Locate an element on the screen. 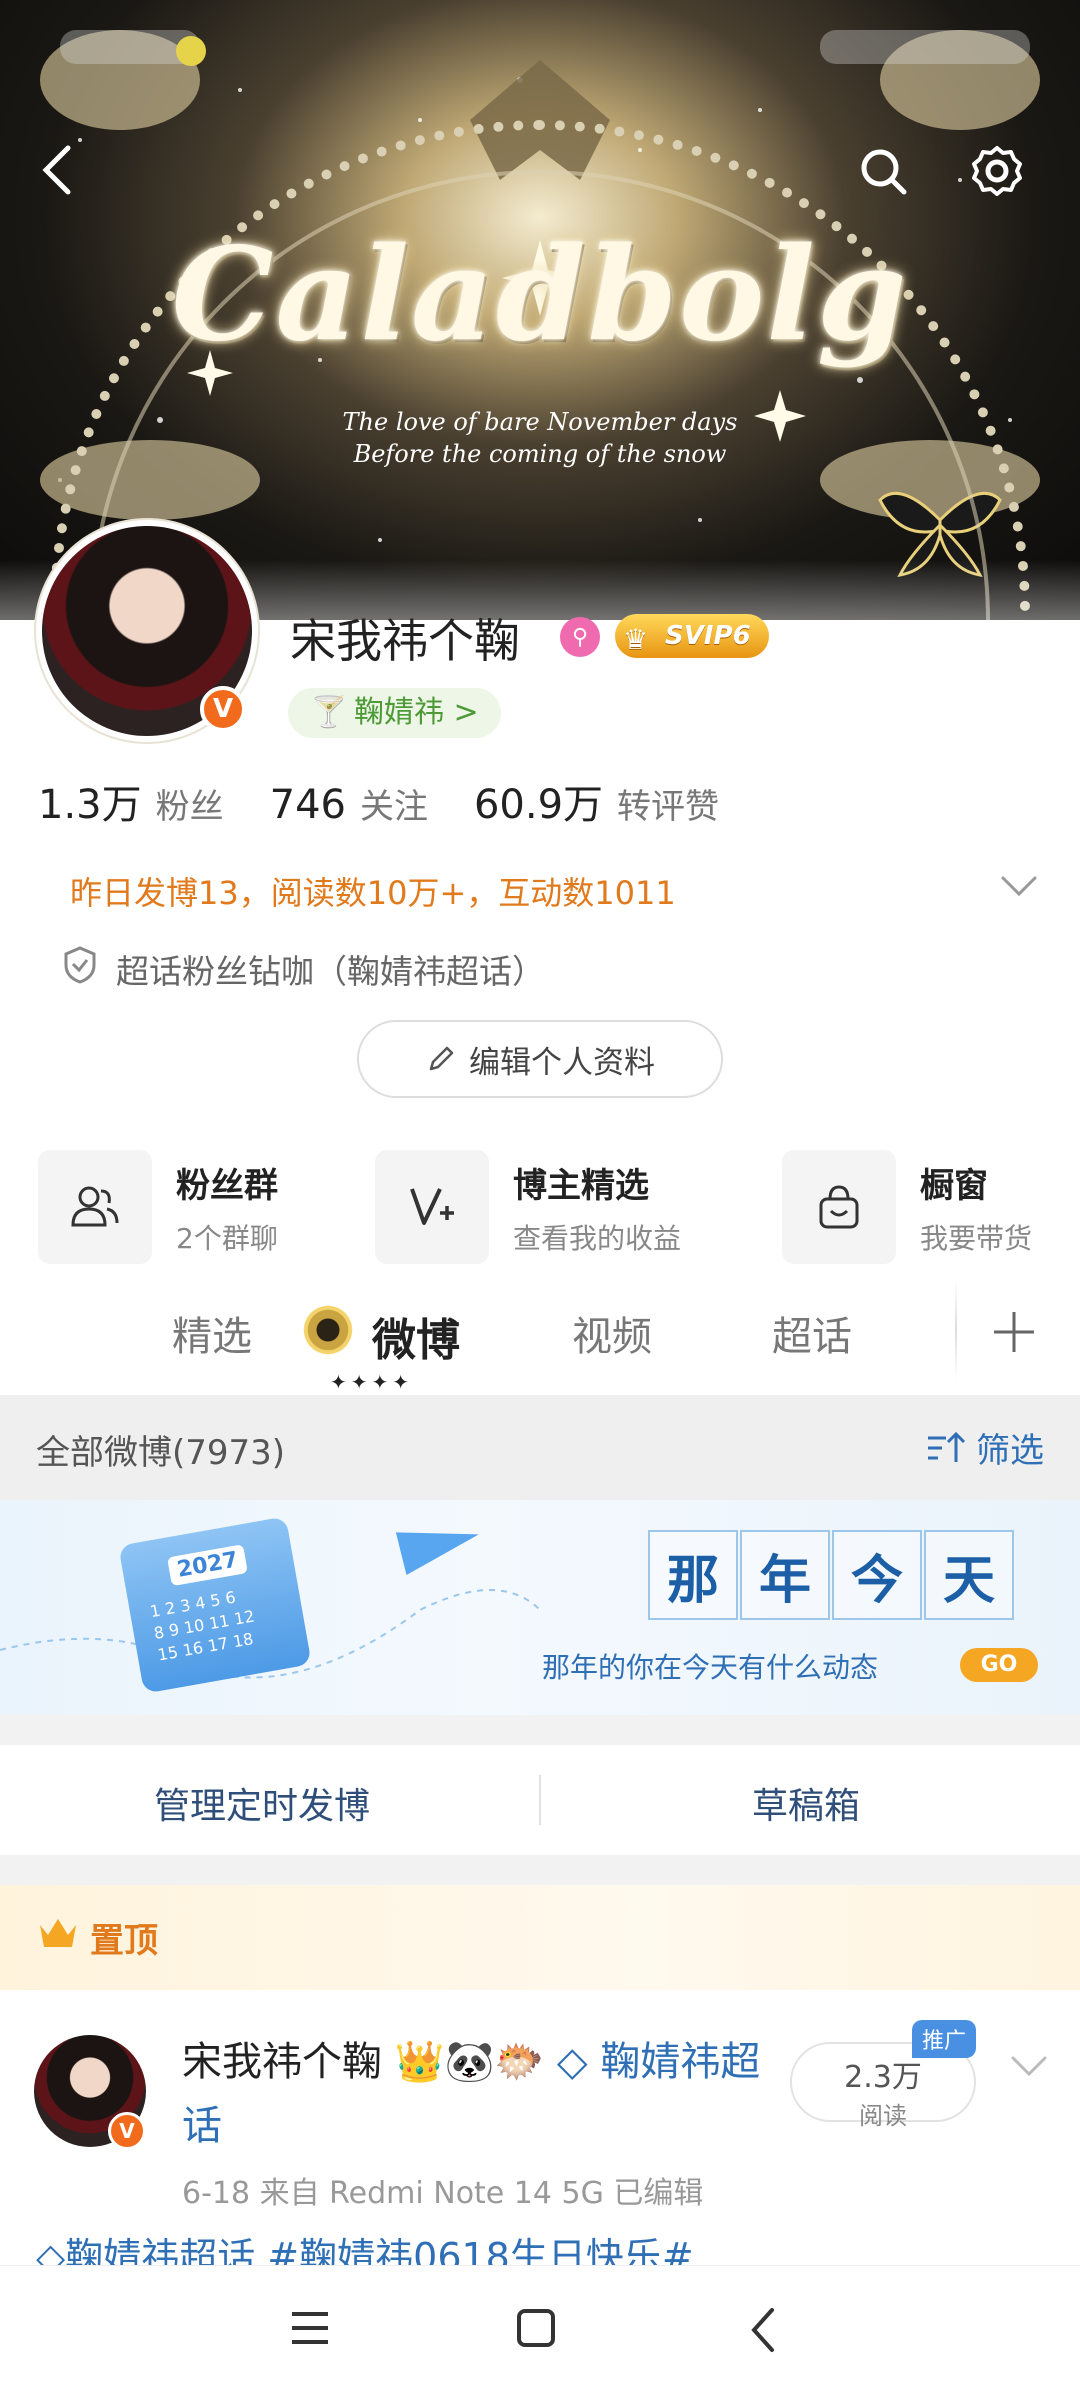  promote-tag: 推广 is located at coordinates (944, 2039).